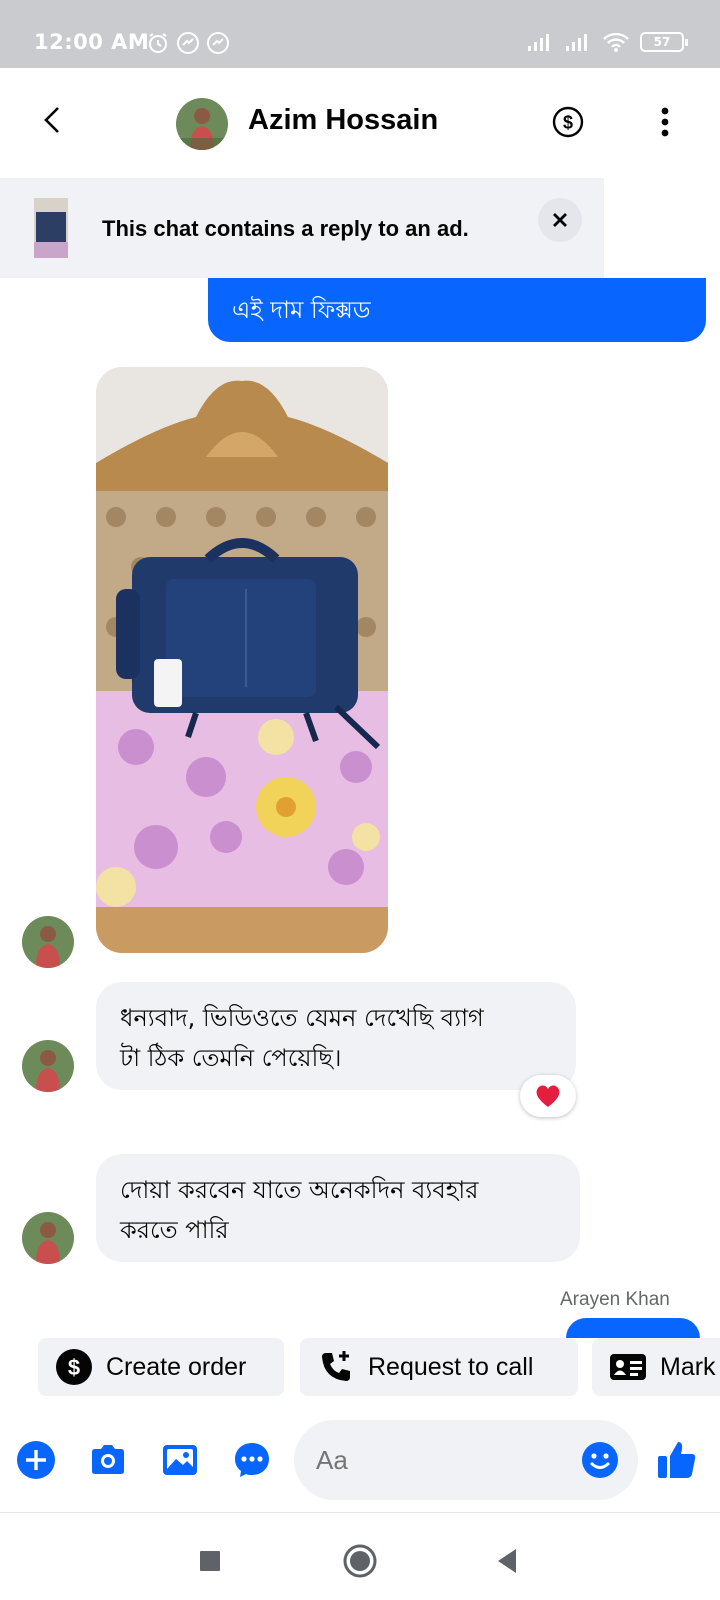 This screenshot has width=720, height=1600. Describe the element at coordinates (615, 1299) in the screenshot. I see `sender-name-label: Arayen Khan` at that location.